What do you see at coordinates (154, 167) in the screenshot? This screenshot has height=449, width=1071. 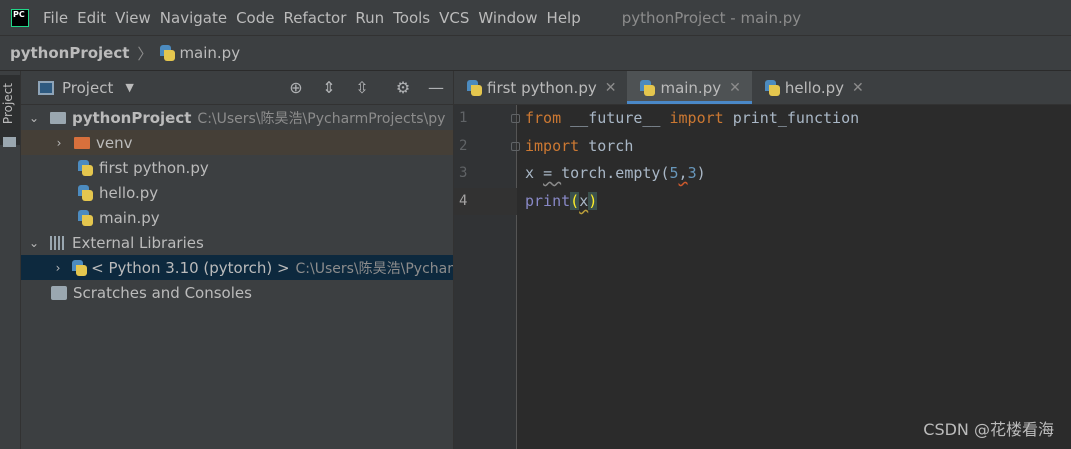 I see `tree-item-label: first python.py` at bounding box center [154, 167].